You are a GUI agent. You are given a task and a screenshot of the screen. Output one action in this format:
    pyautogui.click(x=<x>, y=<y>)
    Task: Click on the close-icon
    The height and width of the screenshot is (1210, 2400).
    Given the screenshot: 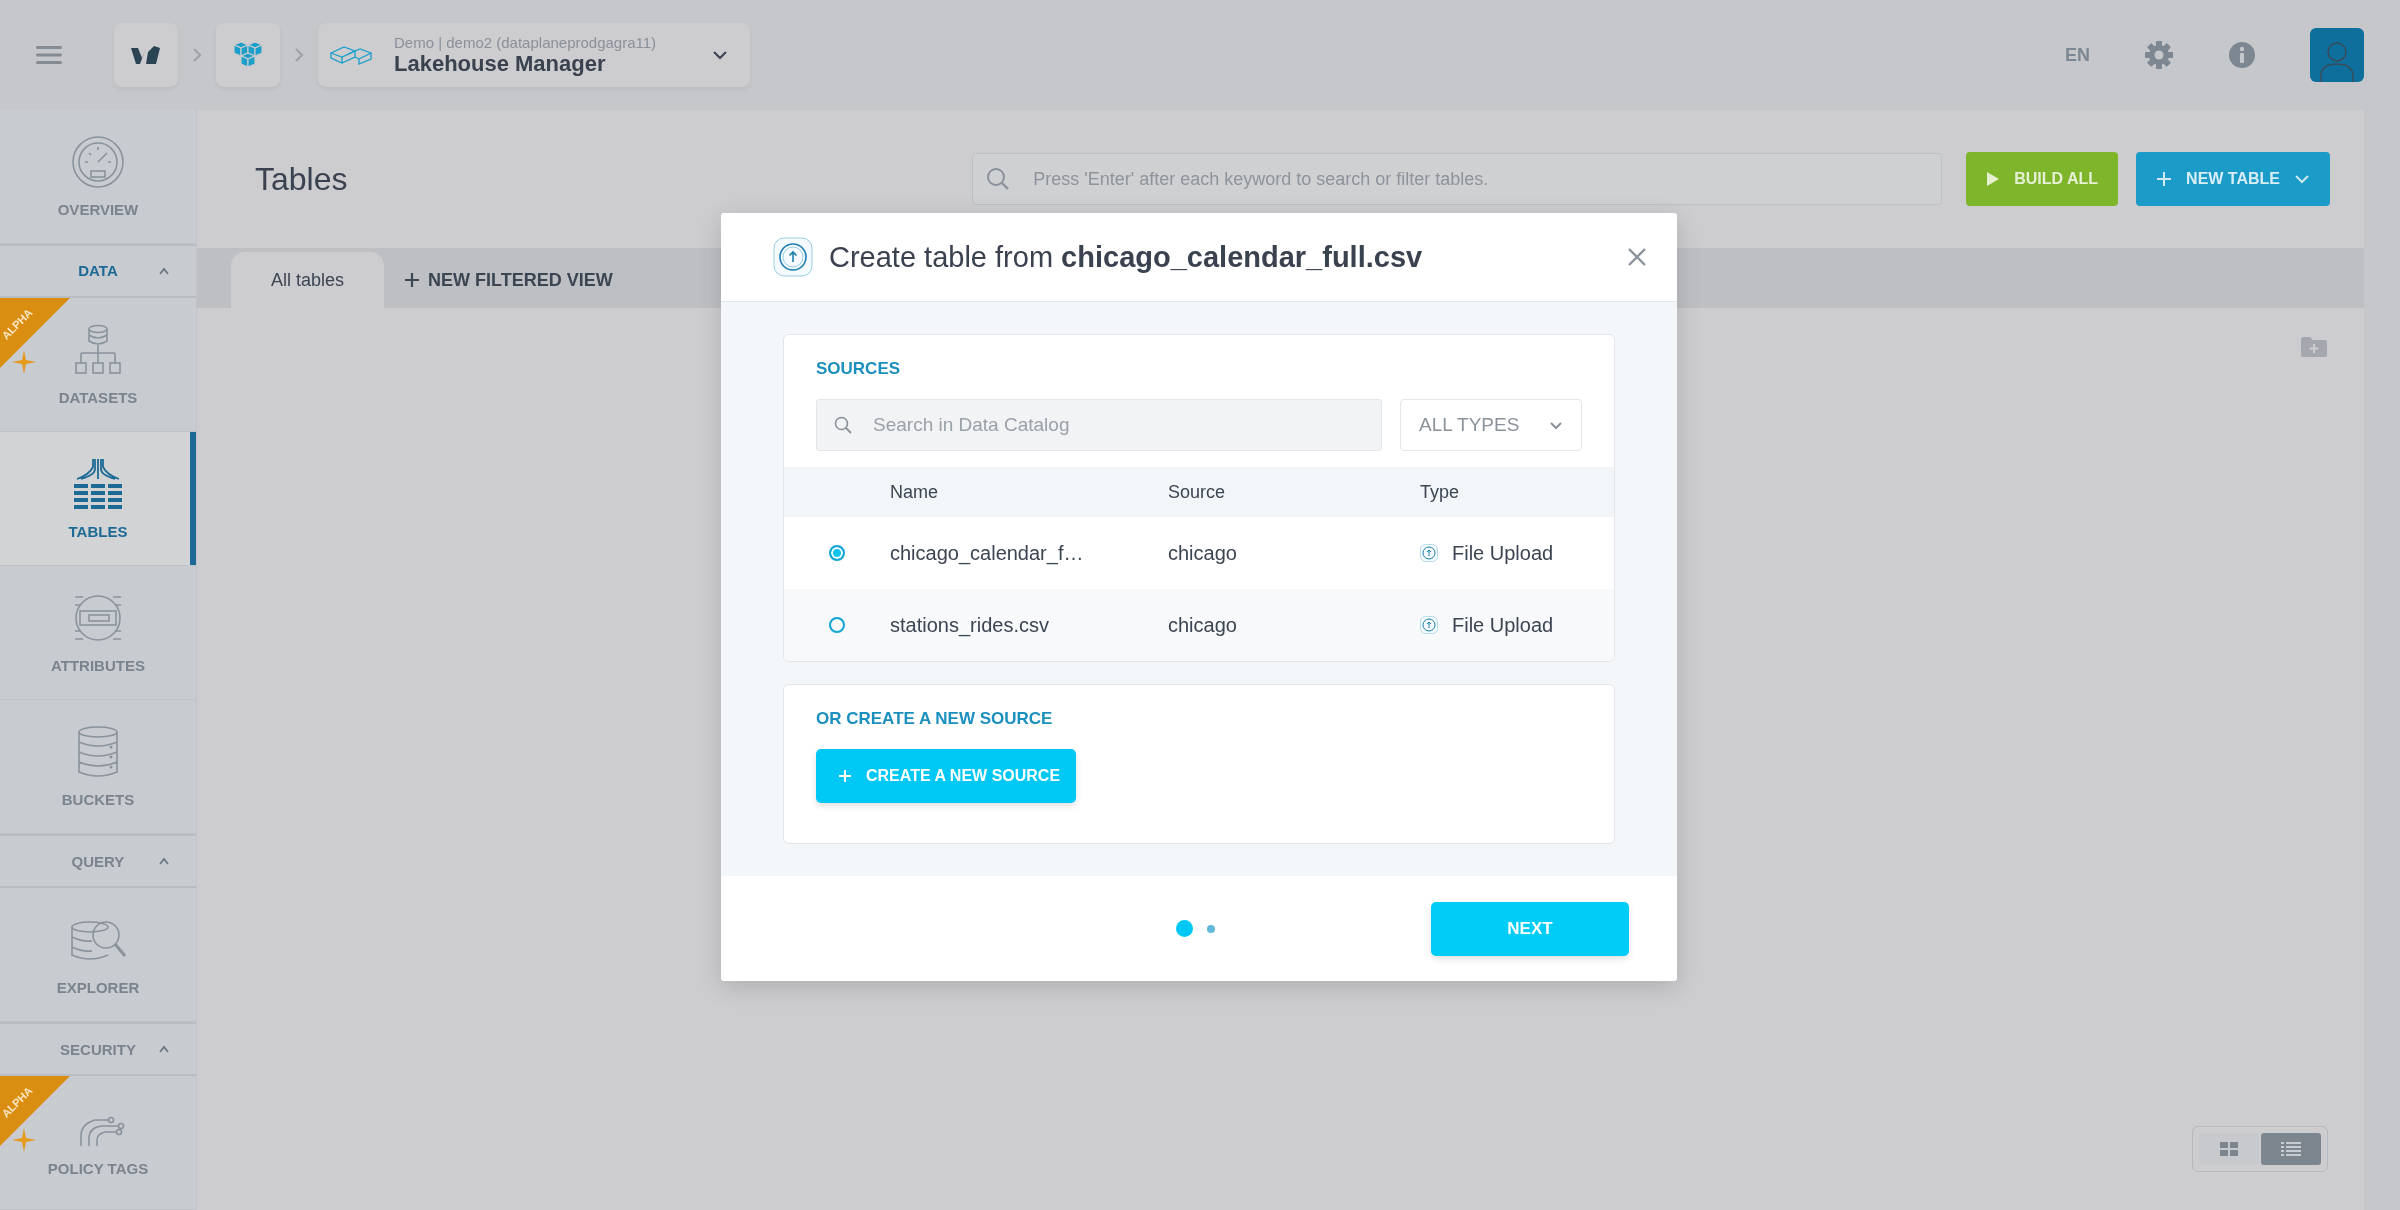 What is the action you would take?
    pyautogui.click(x=1637, y=257)
    